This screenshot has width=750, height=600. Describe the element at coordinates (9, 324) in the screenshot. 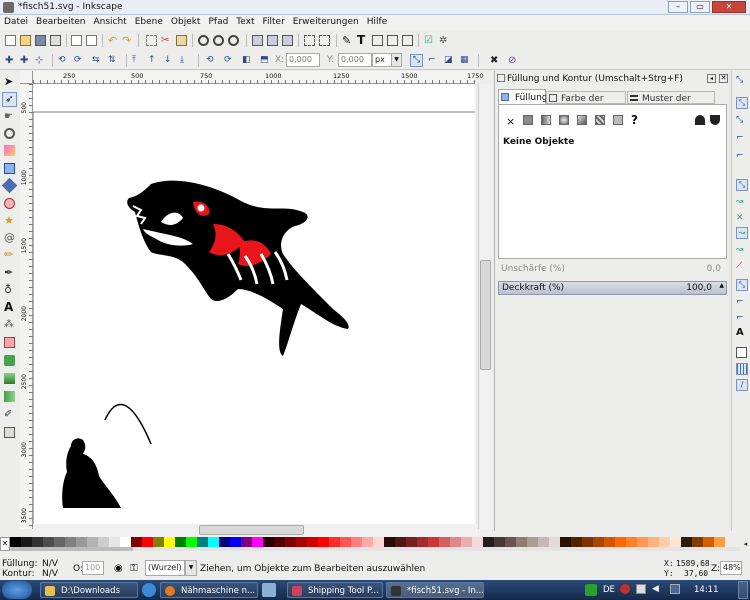

I see `spray-tool-icon: ⁂` at that location.